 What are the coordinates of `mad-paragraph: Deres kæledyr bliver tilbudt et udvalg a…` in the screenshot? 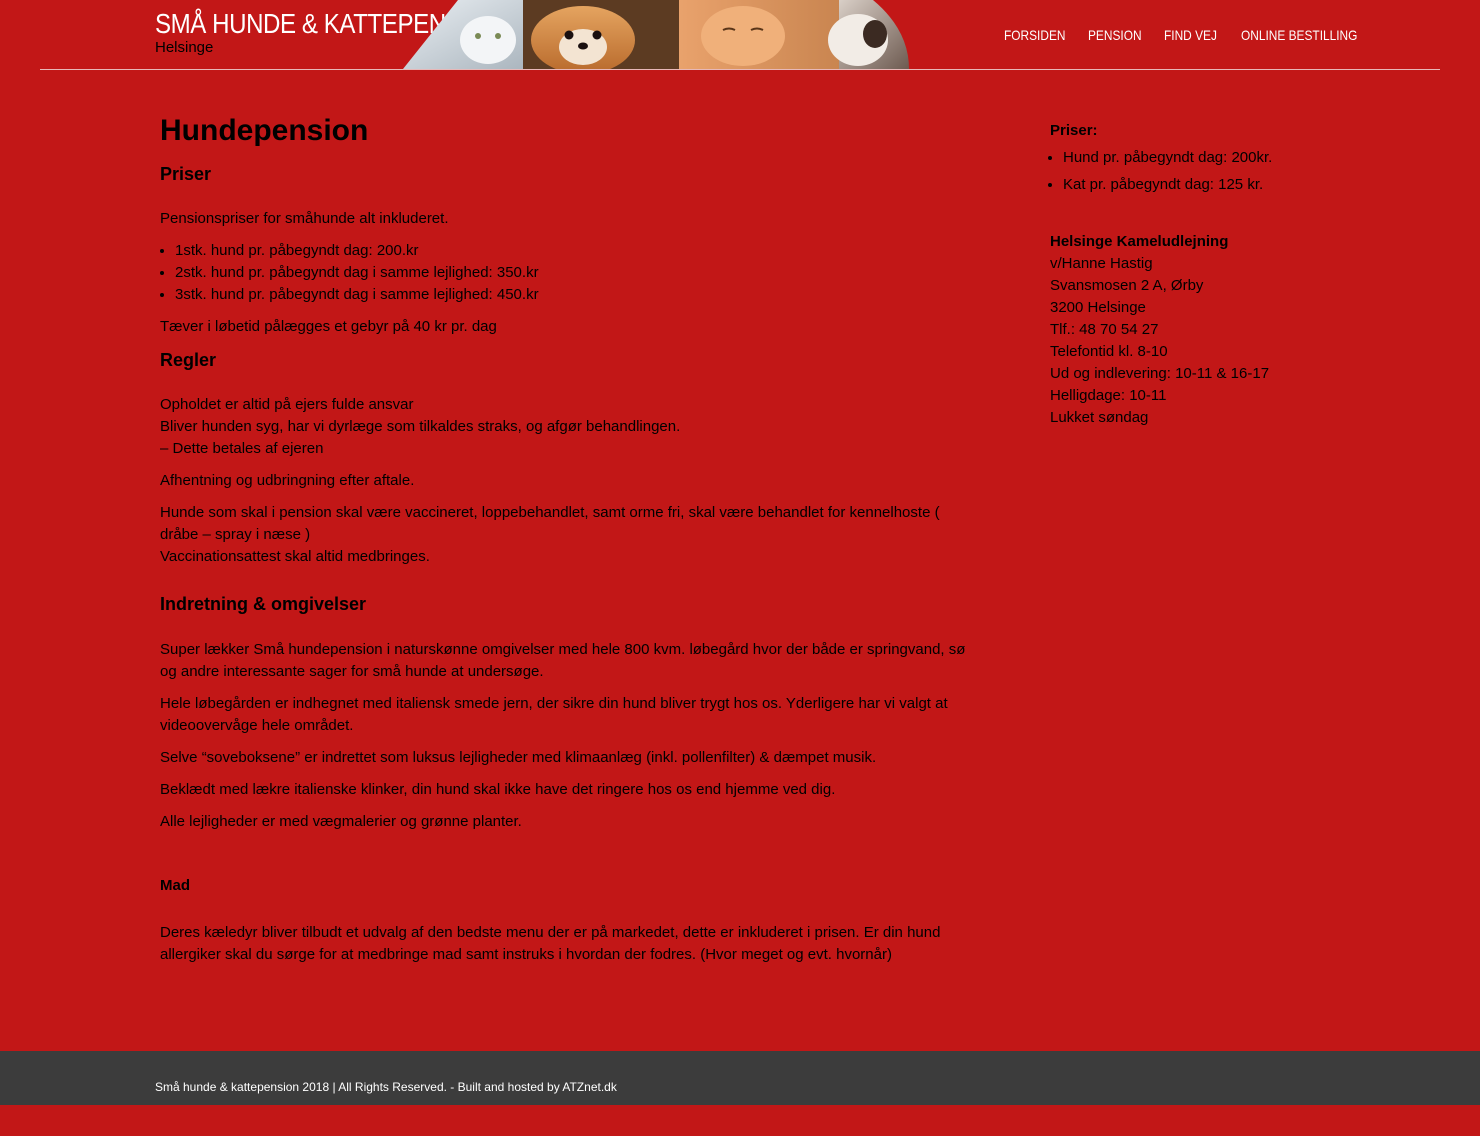 It's located at (550, 943).